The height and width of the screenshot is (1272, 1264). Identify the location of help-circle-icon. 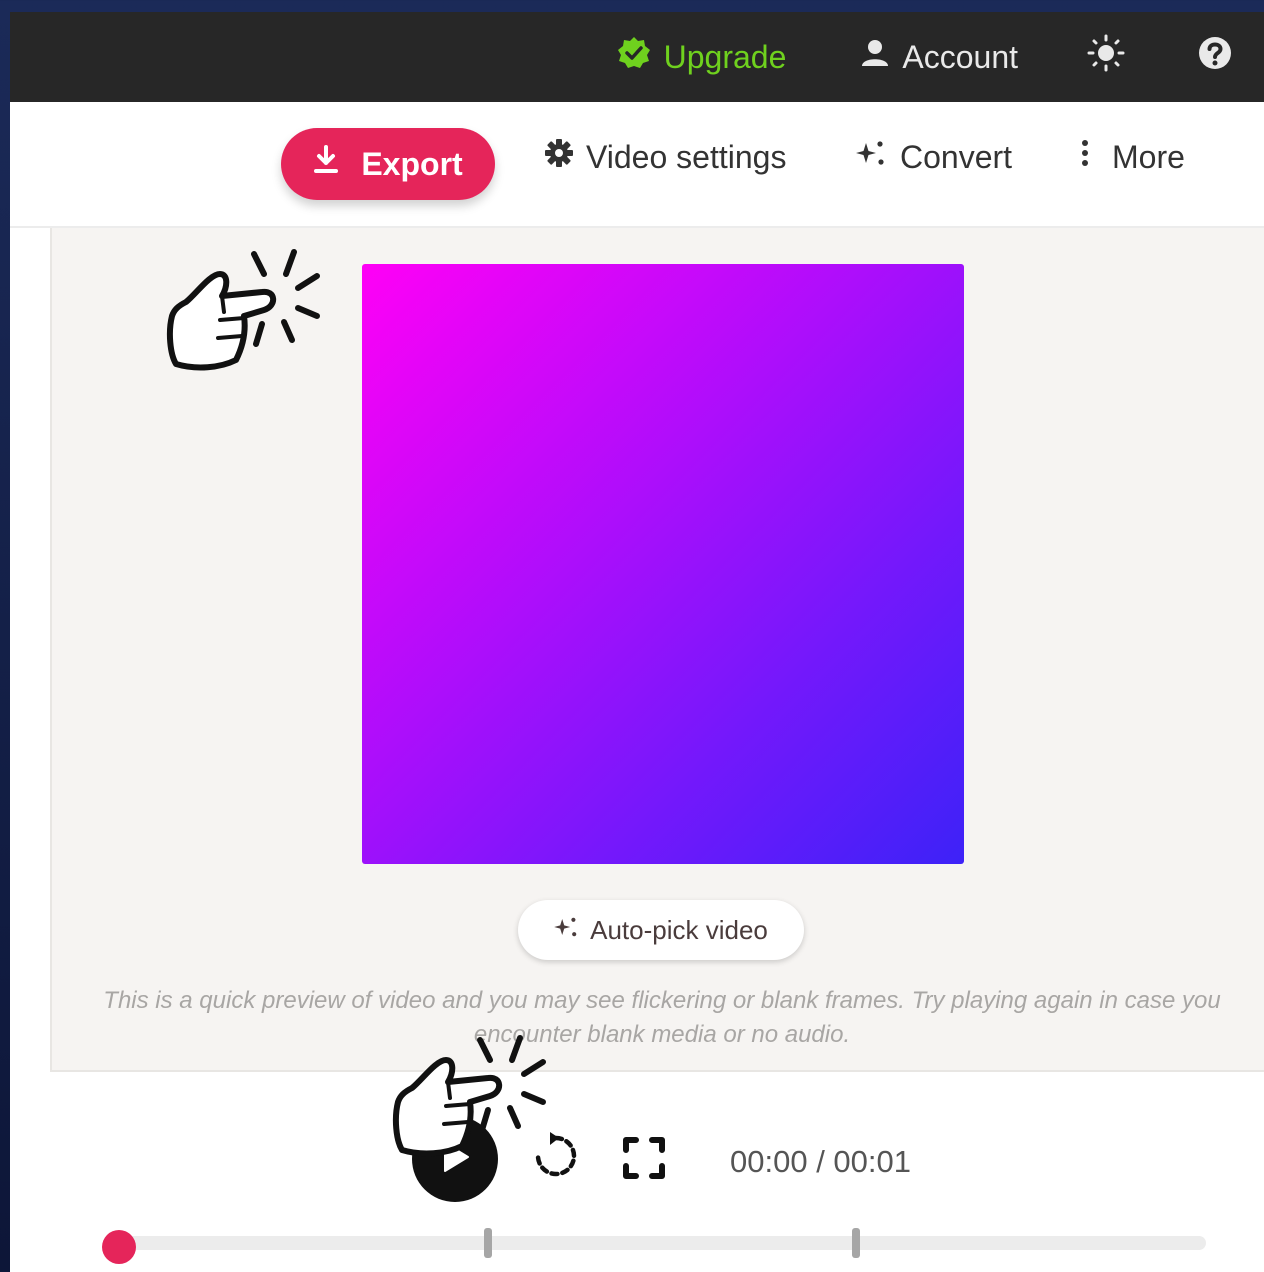
(1215, 57).